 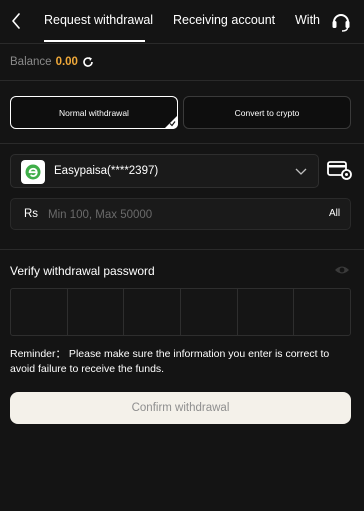 What do you see at coordinates (182, 80) in the screenshot?
I see `balance-divider` at bounding box center [182, 80].